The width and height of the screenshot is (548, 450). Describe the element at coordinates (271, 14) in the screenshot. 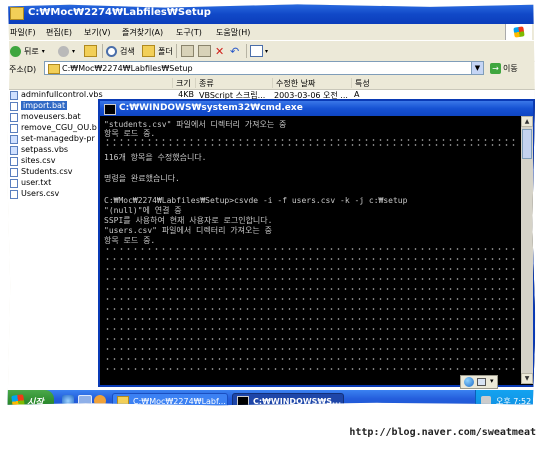

I see `explorer-title-bar: C:₩Moc₩2274₩Labfiles₩Setup` at that location.